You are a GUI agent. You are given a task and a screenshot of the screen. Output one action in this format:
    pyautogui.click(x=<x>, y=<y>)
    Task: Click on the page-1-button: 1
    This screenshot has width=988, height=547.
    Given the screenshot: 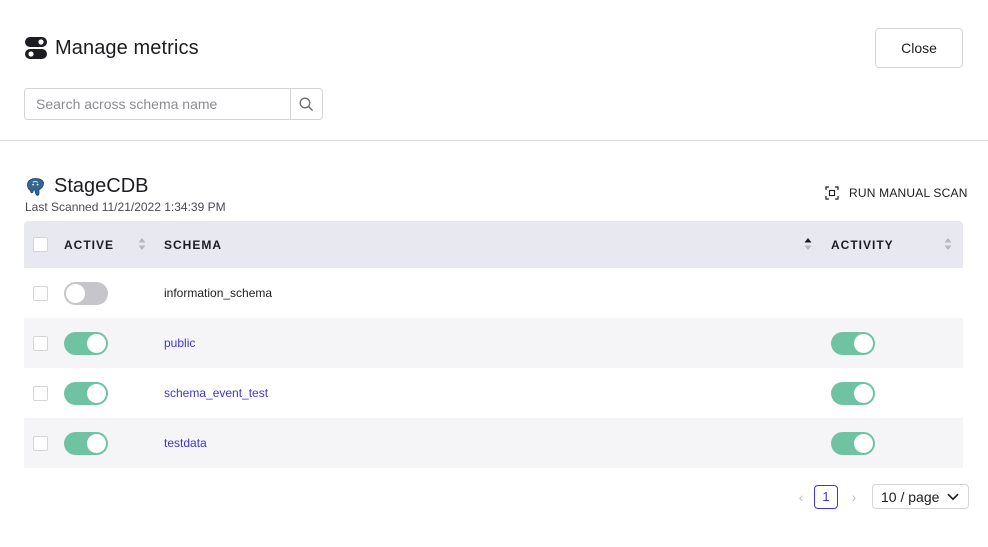 What is the action you would take?
    pyautogui.click(x=826, y=496)
    